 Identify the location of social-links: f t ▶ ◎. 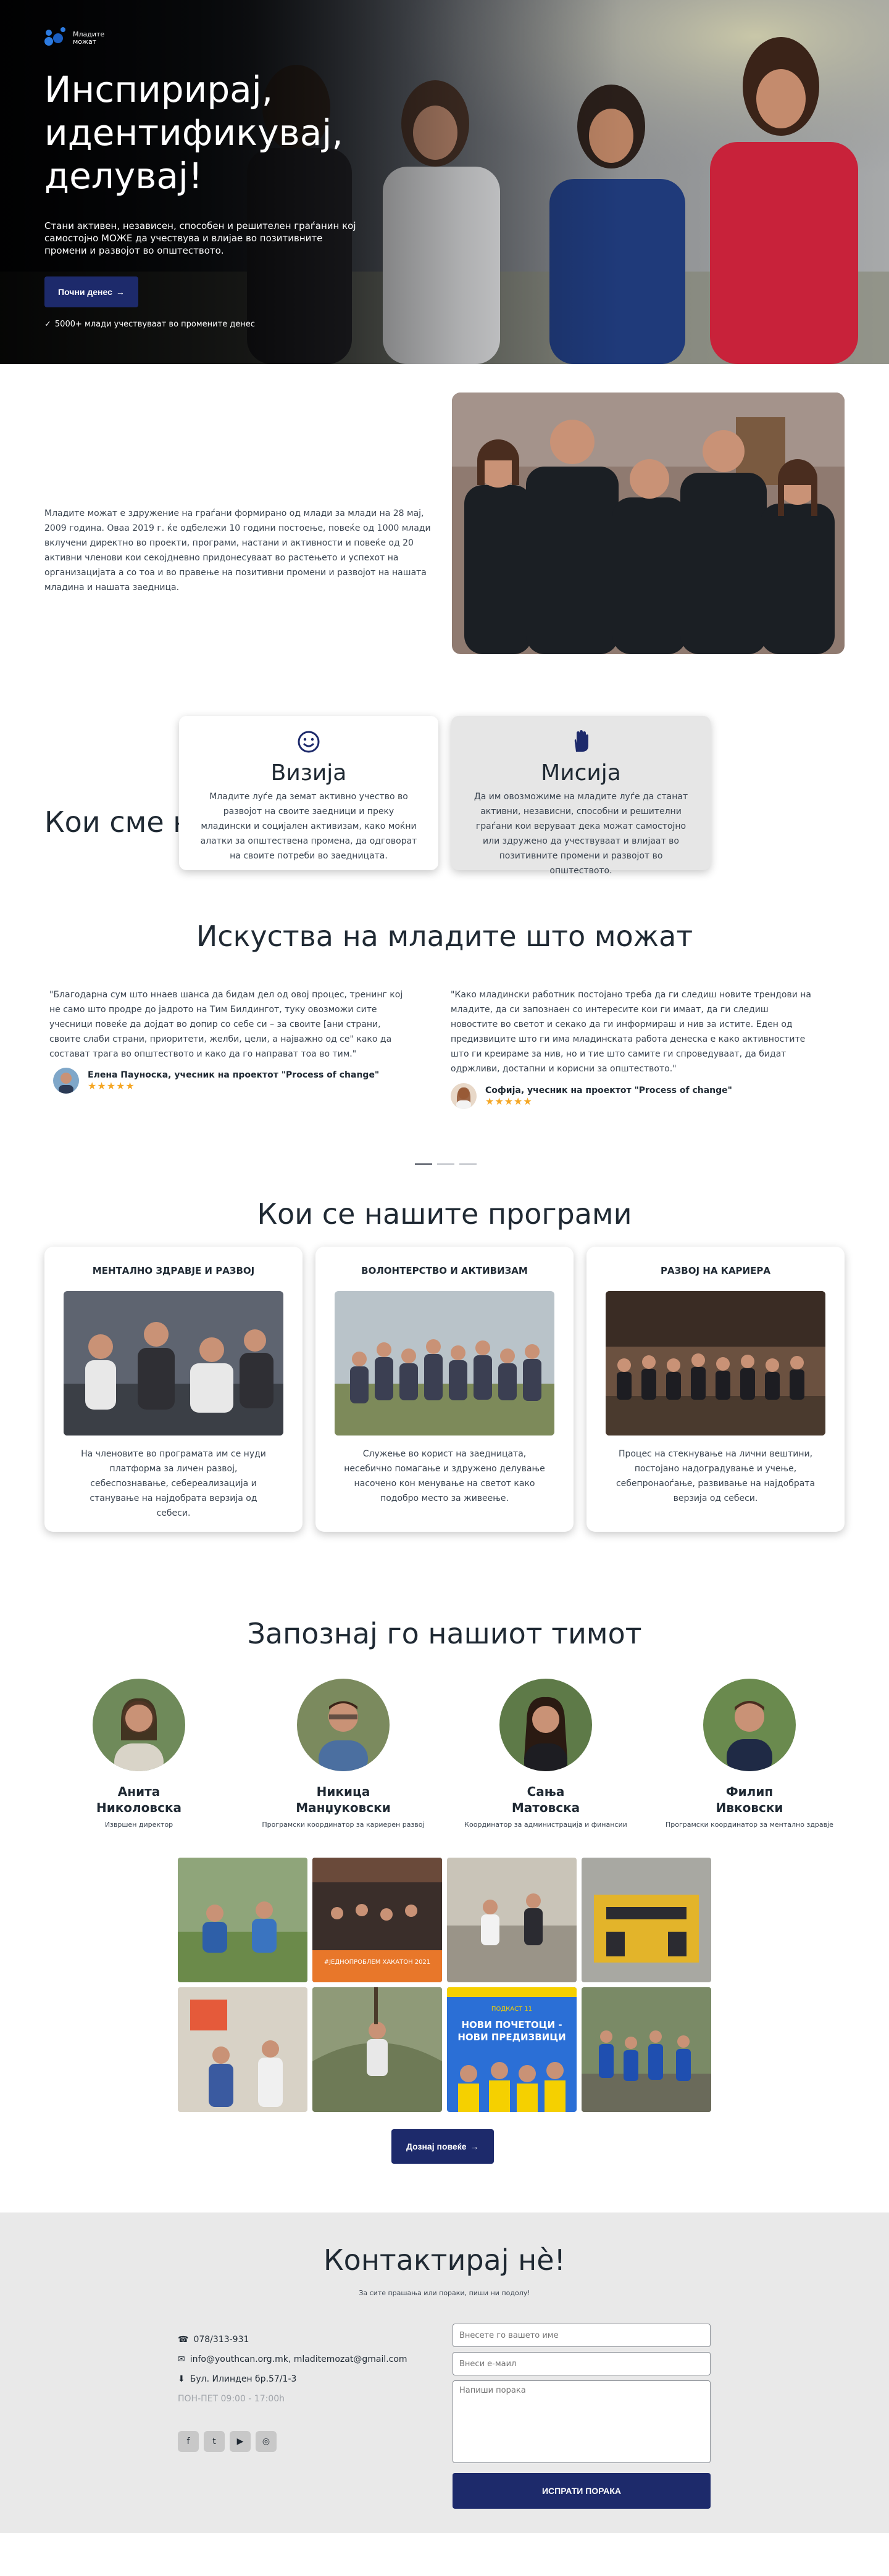
(227, 2441).